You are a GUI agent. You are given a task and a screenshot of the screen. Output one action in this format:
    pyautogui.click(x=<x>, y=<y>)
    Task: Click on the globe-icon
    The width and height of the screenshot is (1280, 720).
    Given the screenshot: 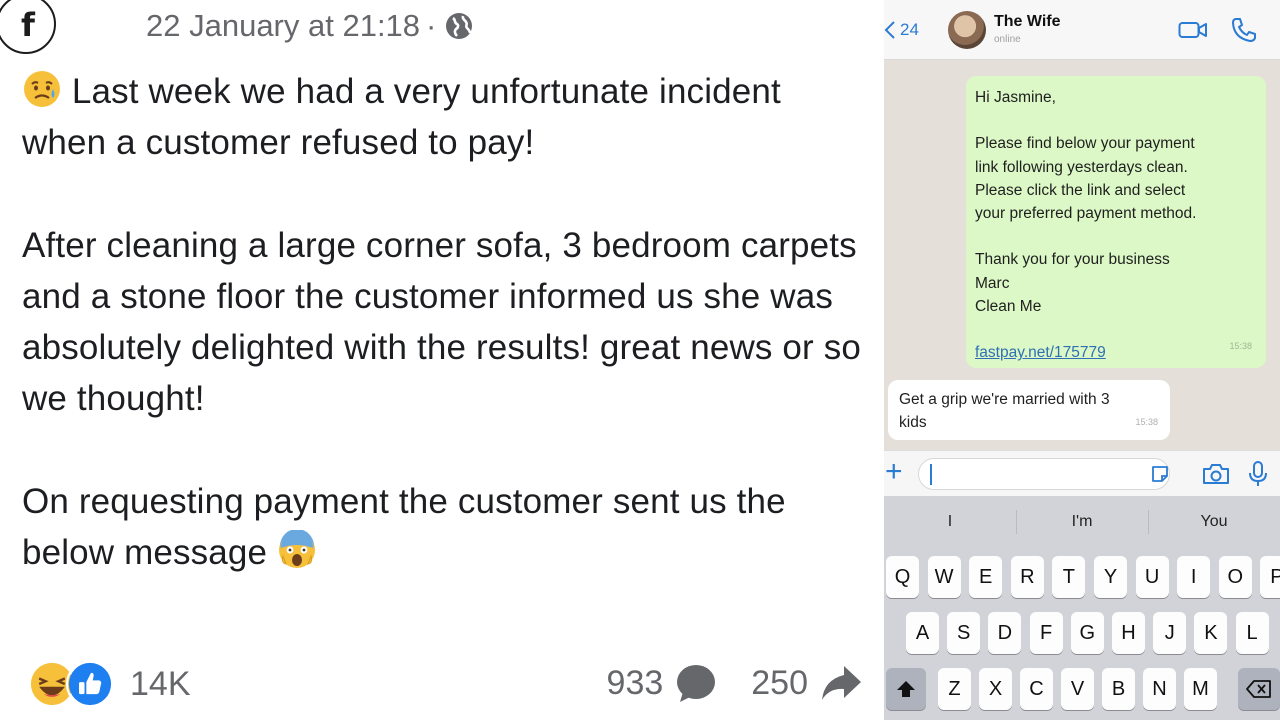 What is the action you would take?
    pyautogui.click(x=459, y=26)
    